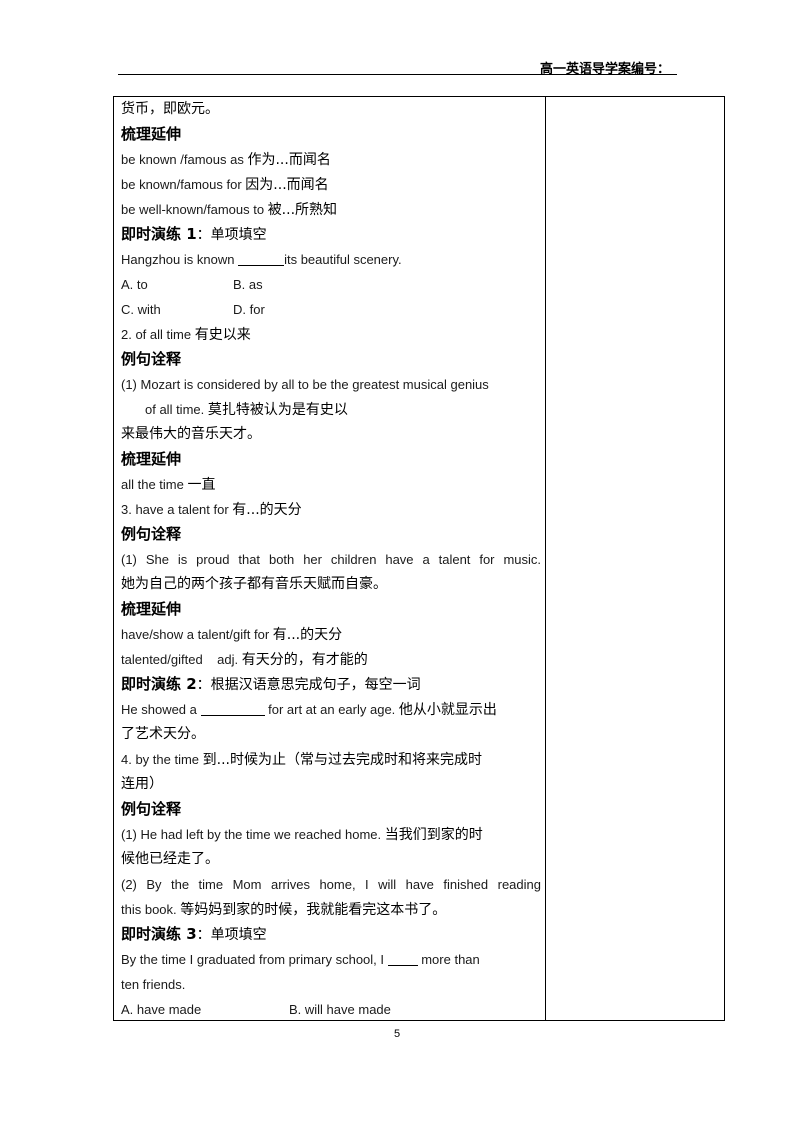  What do you see at coordinates (277, 410) in the screenshot?
I see `example-cn: 莫扎特被认为是有史以` at bounding box center [277, 410].